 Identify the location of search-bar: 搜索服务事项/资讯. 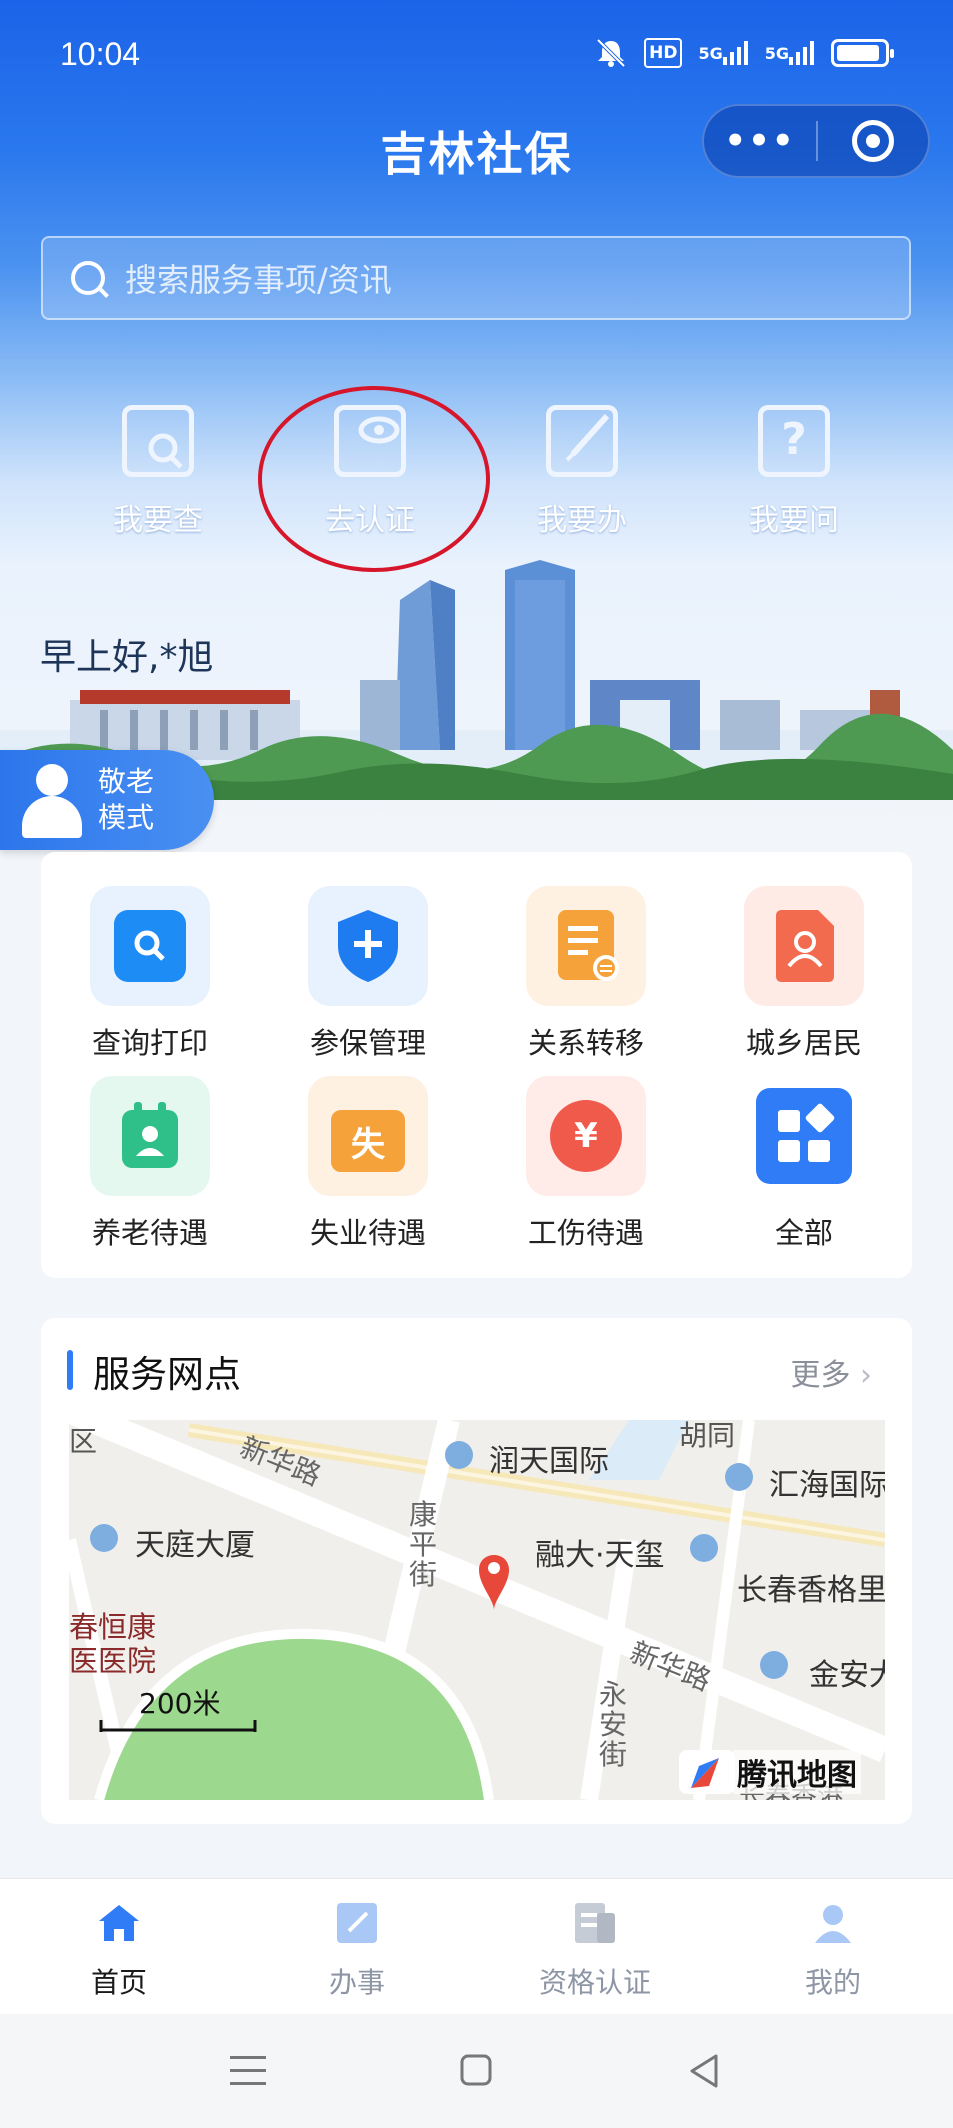
(476, 278).